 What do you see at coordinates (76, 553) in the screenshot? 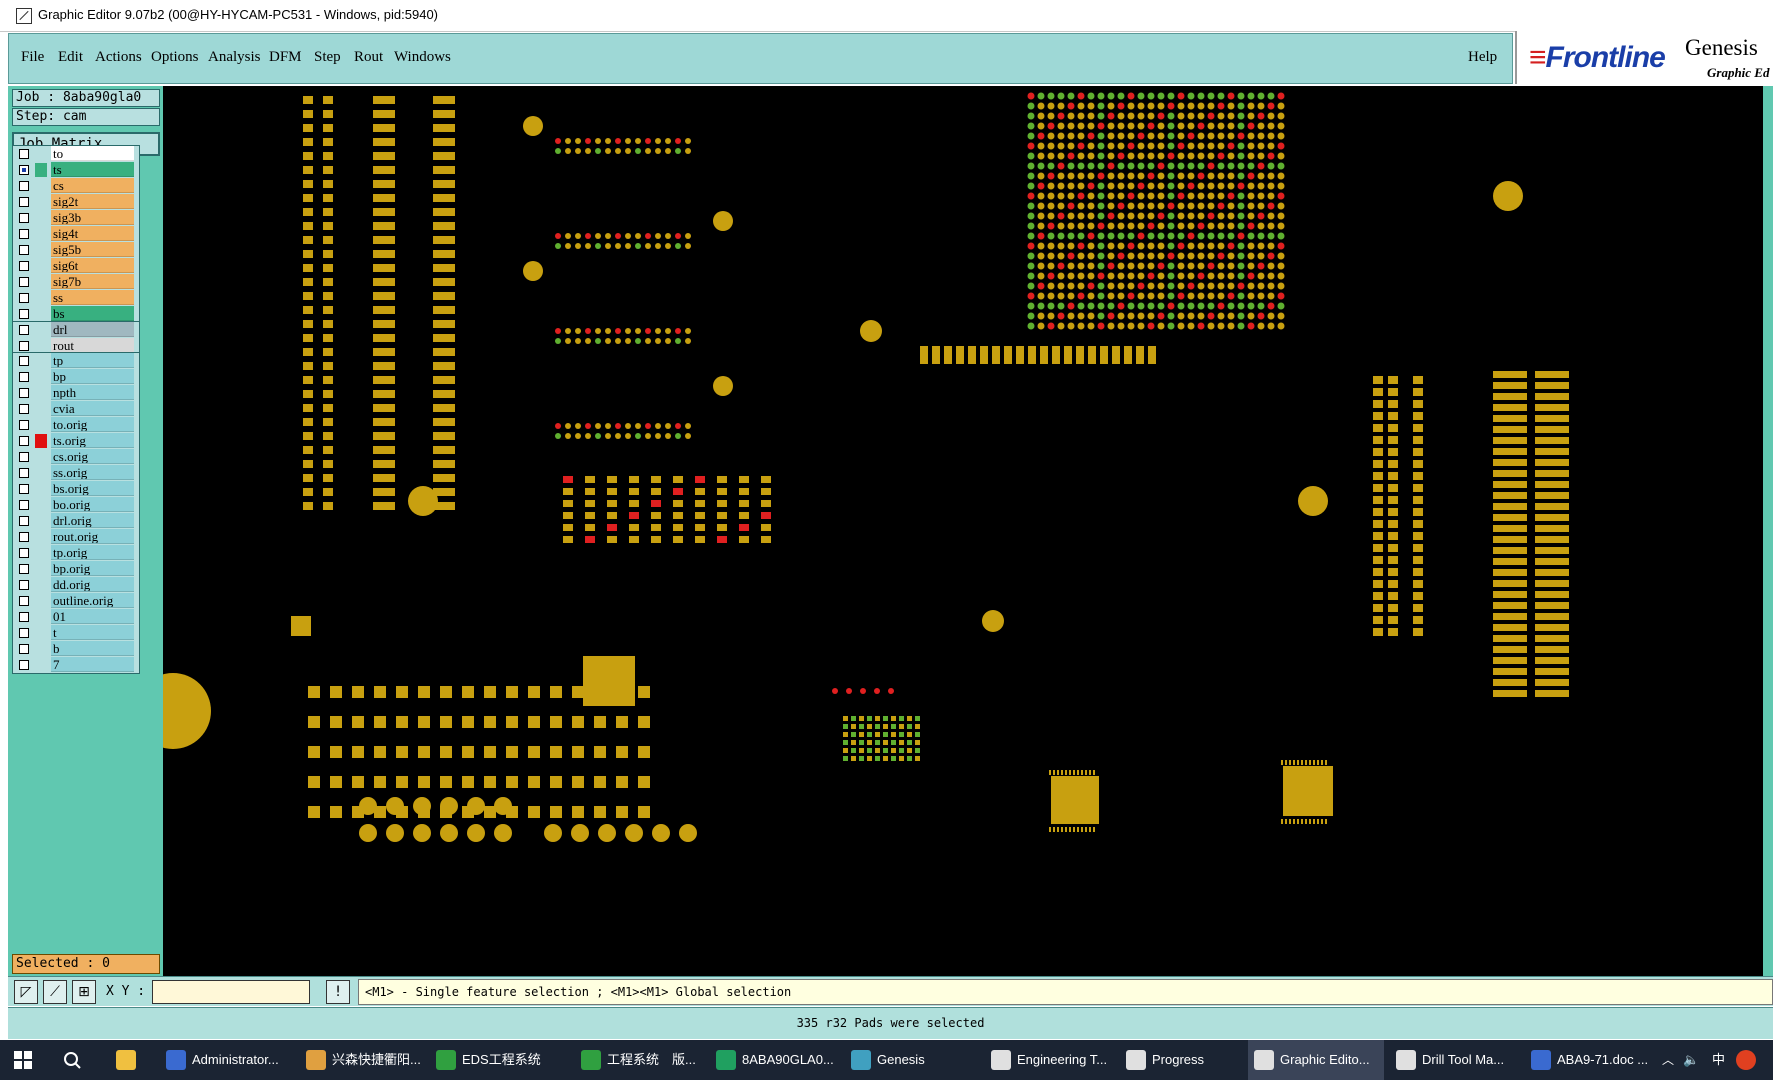
I see `layer-row: tp.orig` at bounding box center [76, 553].